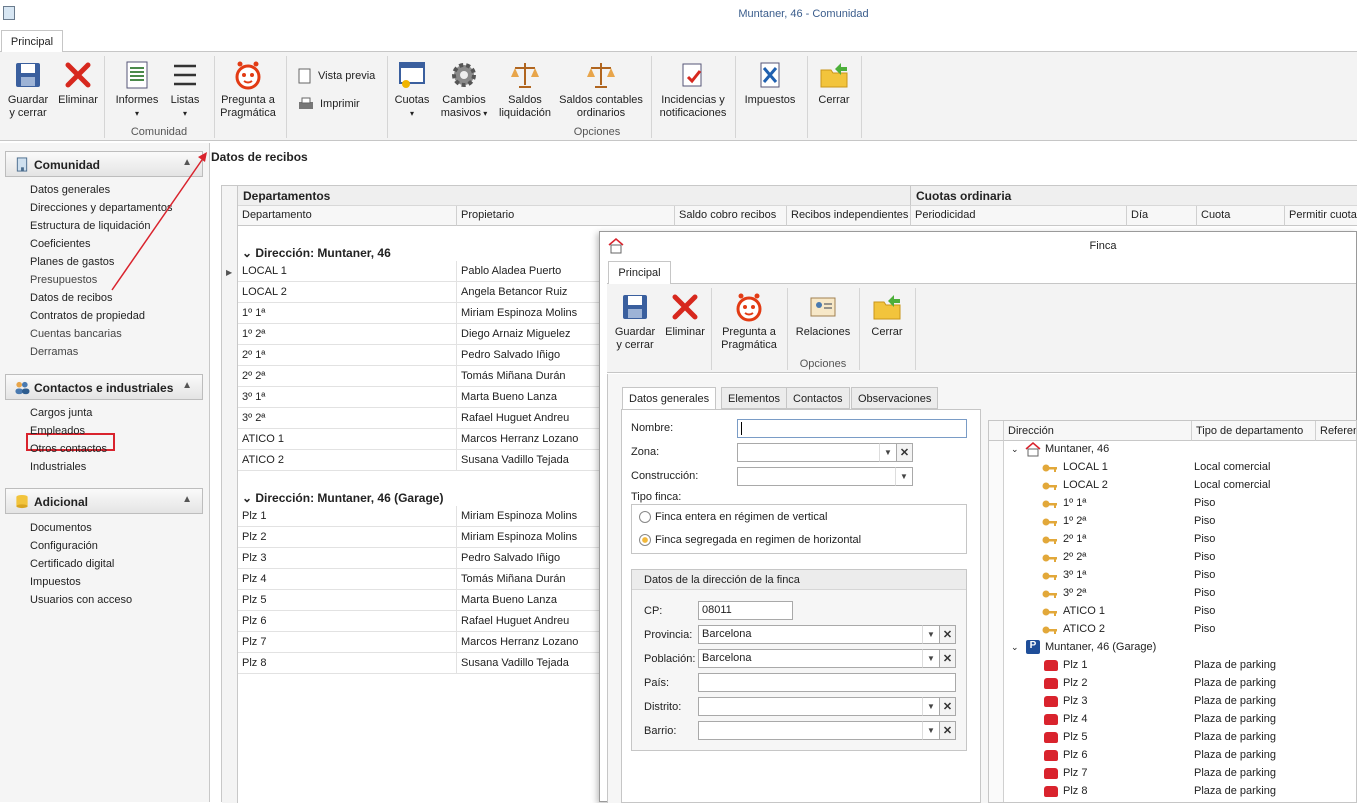 The height and width of the screenshot is (803, 1357). I want to click on finca-pregunta-button: Pregunta a Pragmática, so click(749, 322).